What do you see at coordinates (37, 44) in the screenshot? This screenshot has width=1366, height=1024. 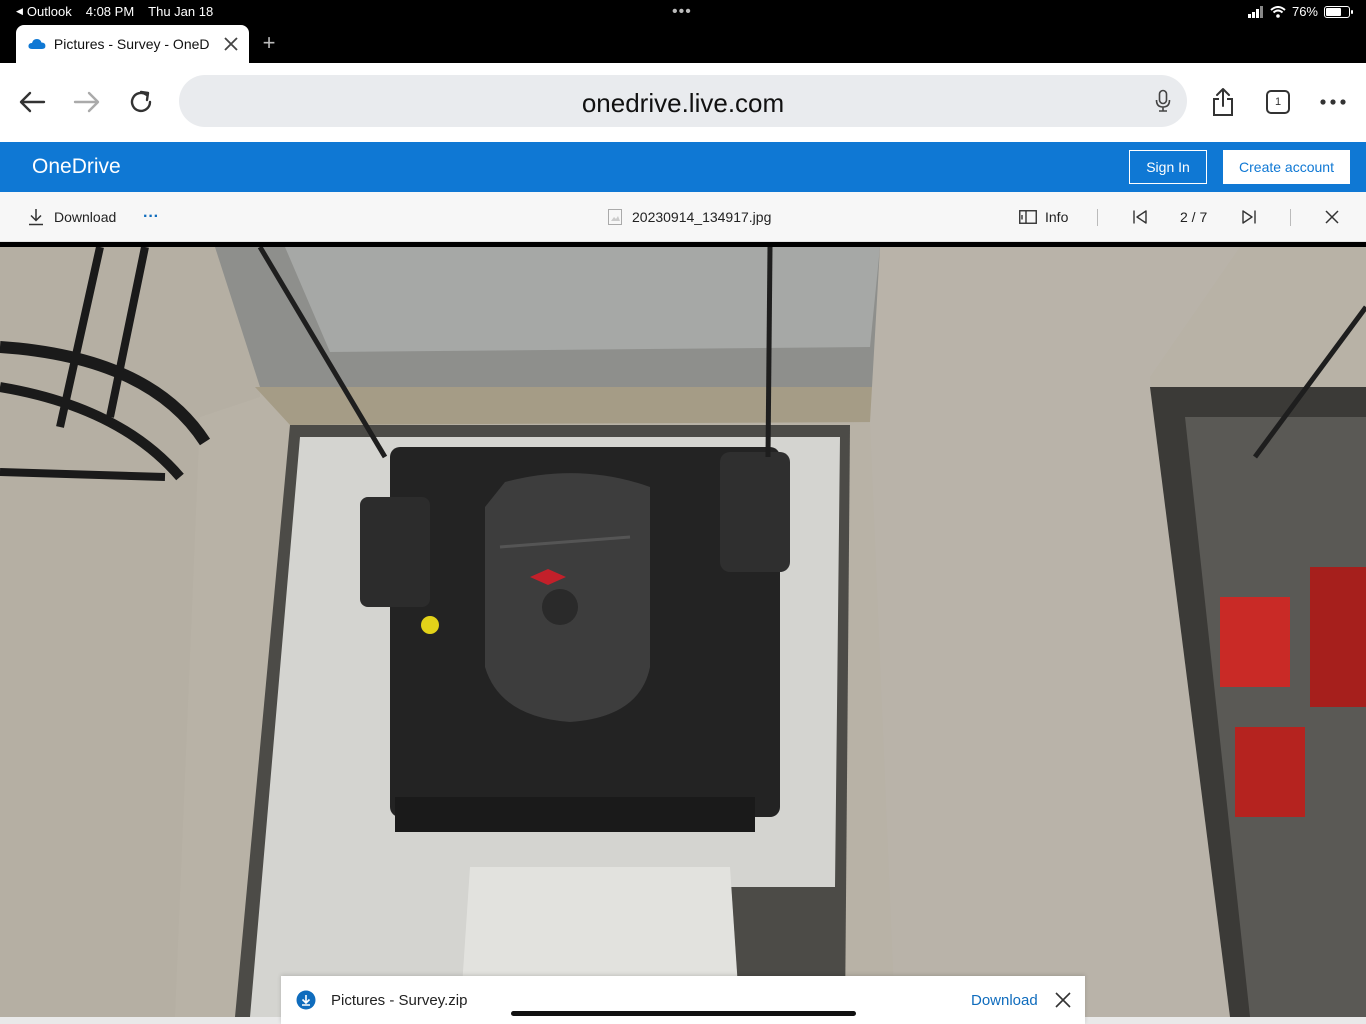 I see `onedrive-cloud-icon` at bounding box center [37, 44].